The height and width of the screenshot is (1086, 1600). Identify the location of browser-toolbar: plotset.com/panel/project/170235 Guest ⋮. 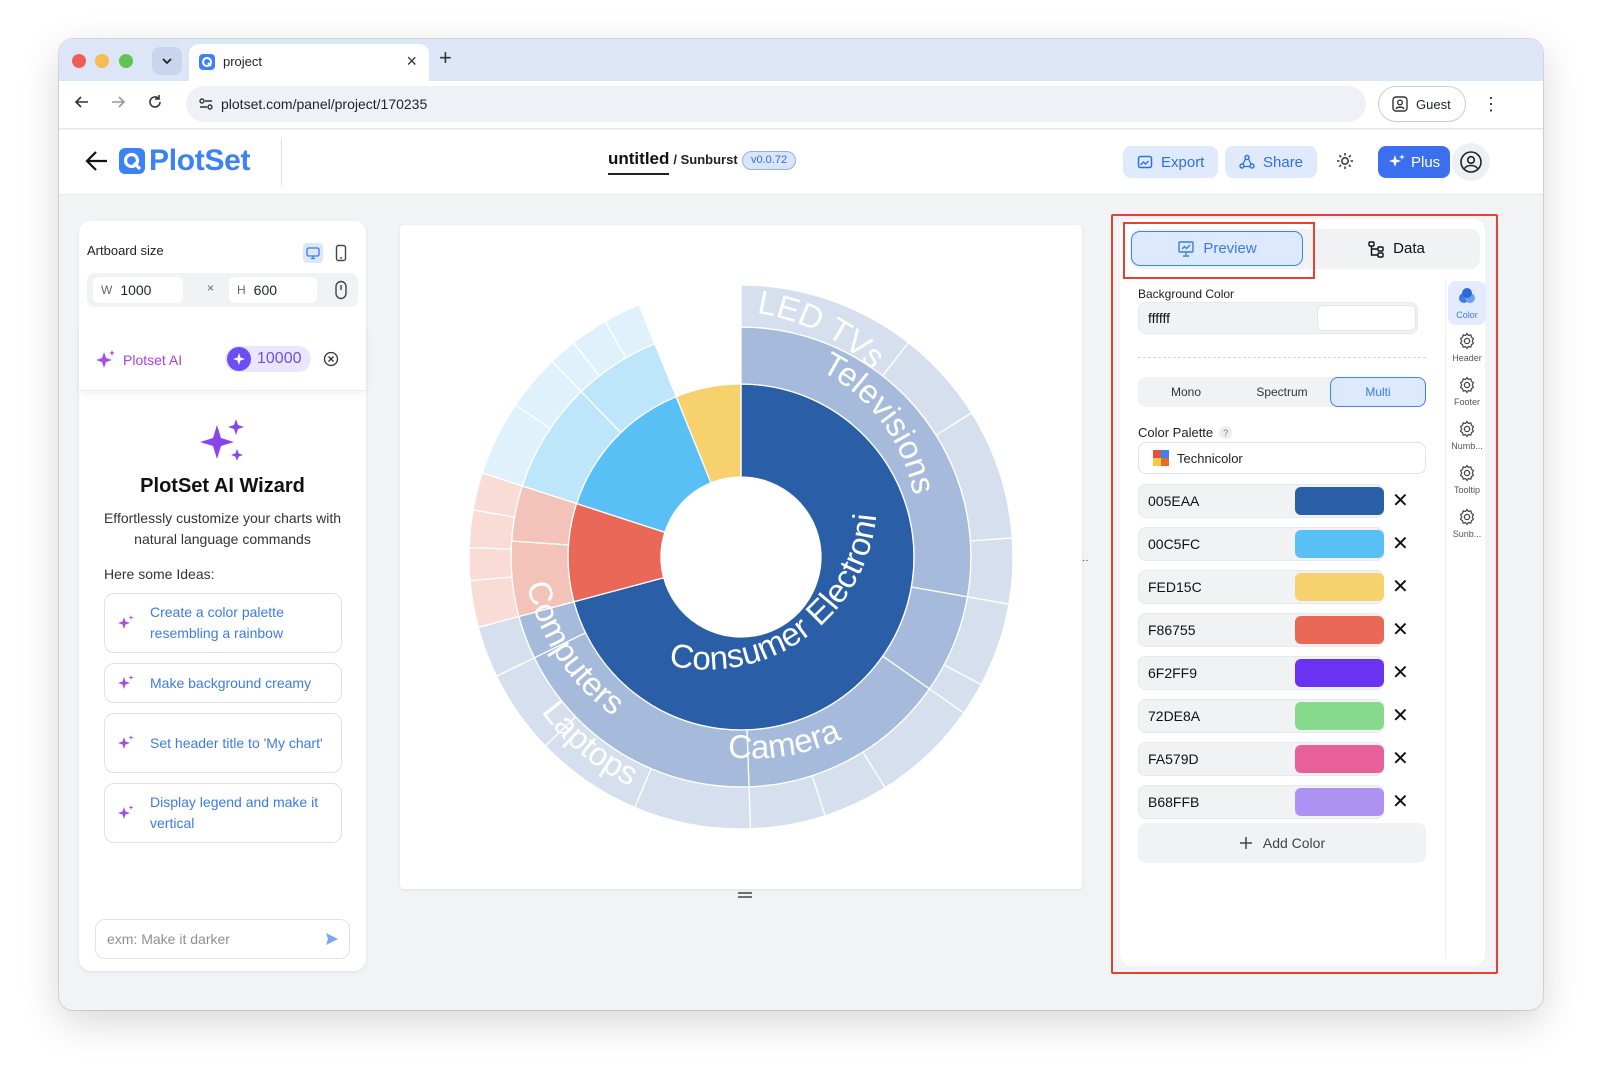
(801, 105).